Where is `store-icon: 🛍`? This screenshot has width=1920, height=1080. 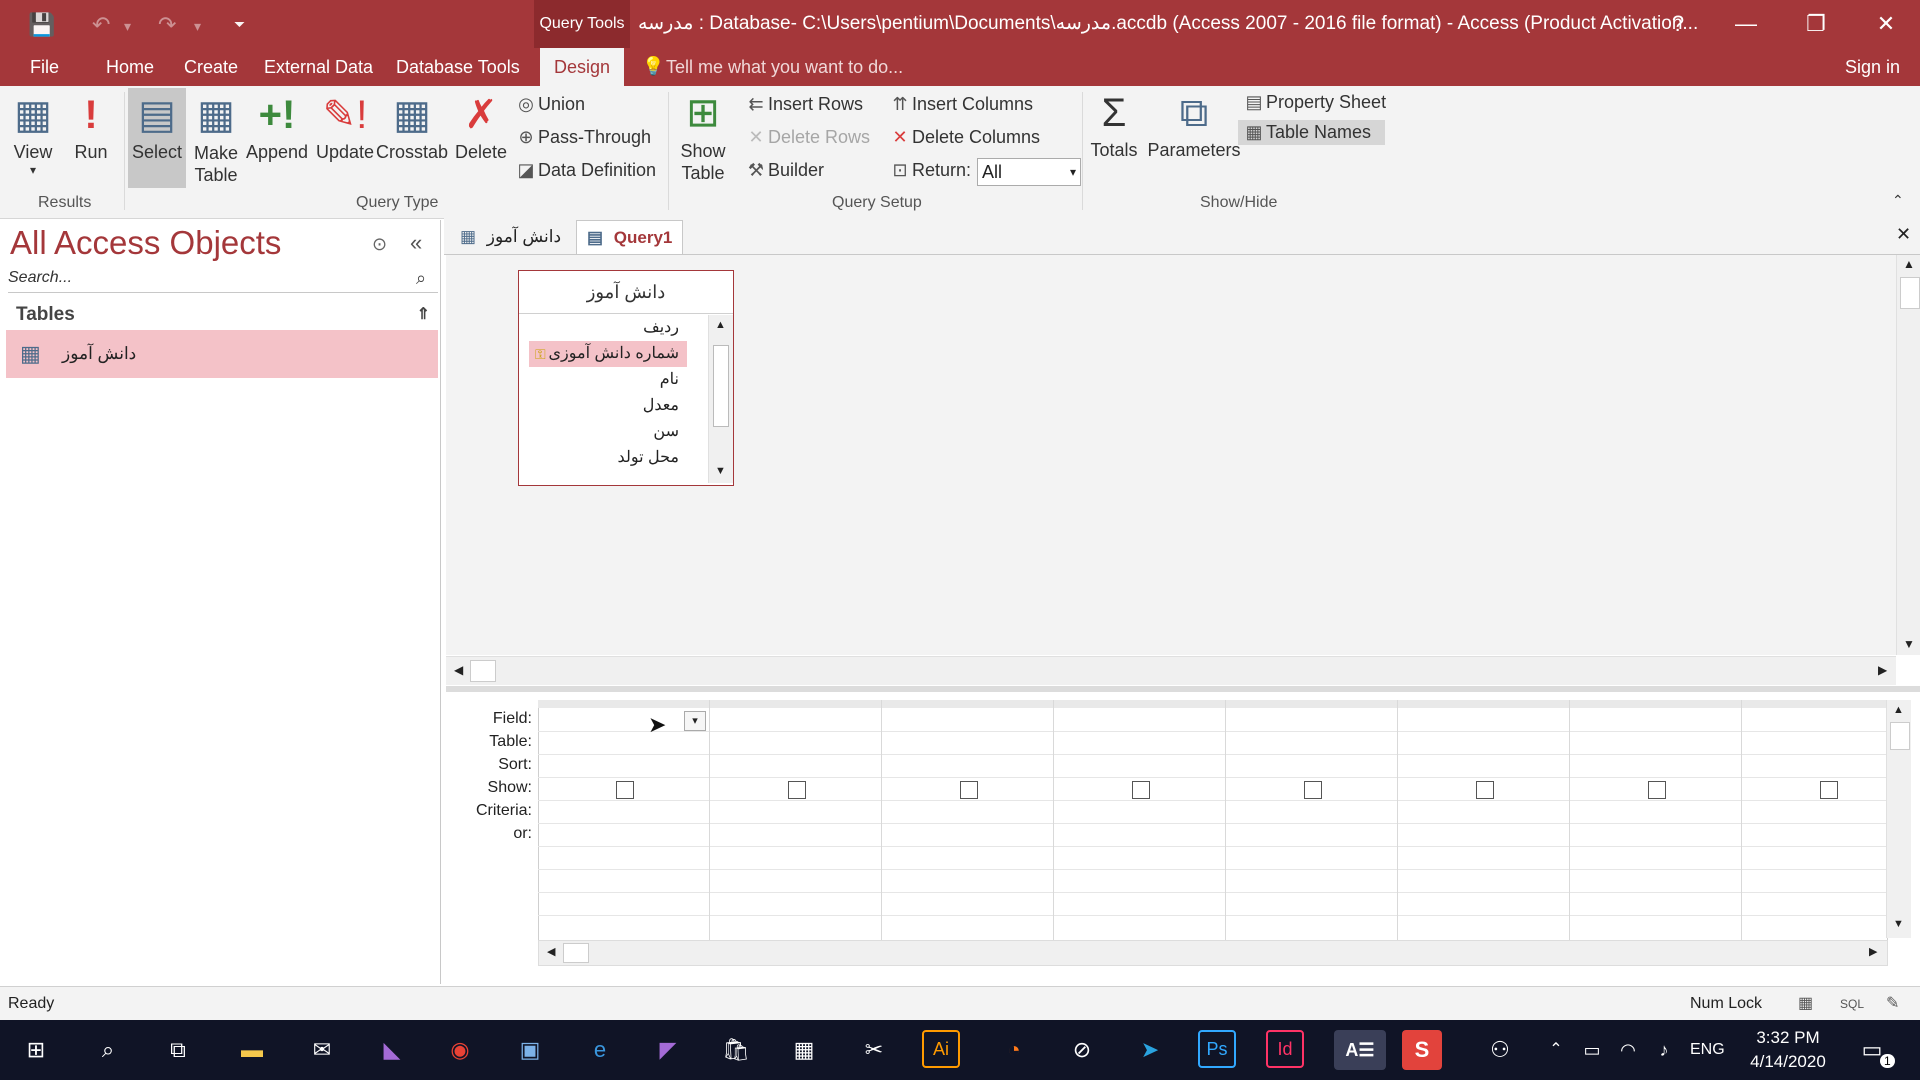 store-icon: 🛍 is located at coordinates (736, 1050).